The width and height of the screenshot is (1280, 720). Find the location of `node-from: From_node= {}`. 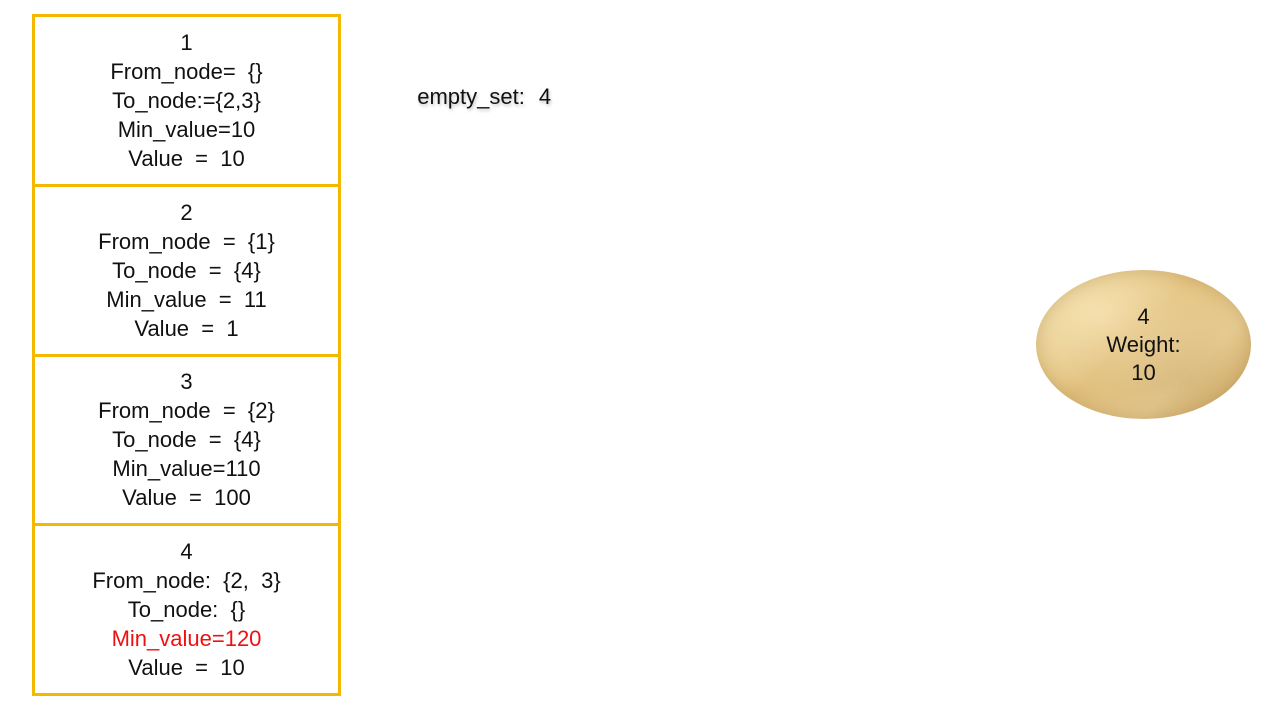

node-from: From_node= {} is located at coordinates (186, 71).